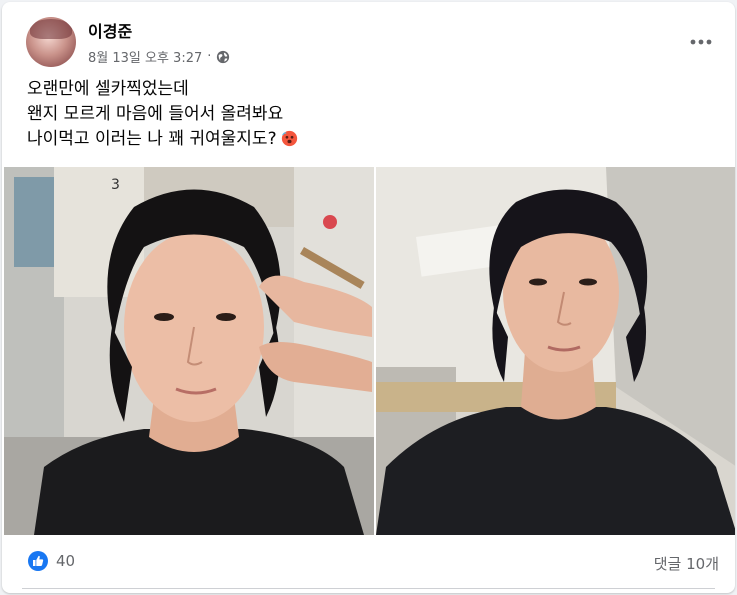  Describe the element at coordinates (66, 561) in the screenshot. I see `reaction-count: 40` at that location.